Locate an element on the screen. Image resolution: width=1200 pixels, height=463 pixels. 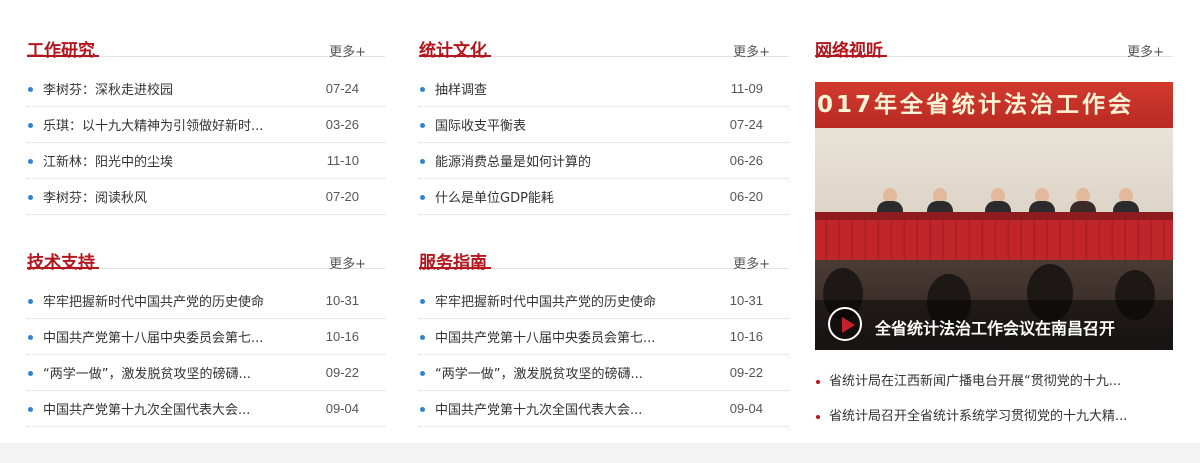
panel-title: 技术支持 is located at coordinates (61, 263).